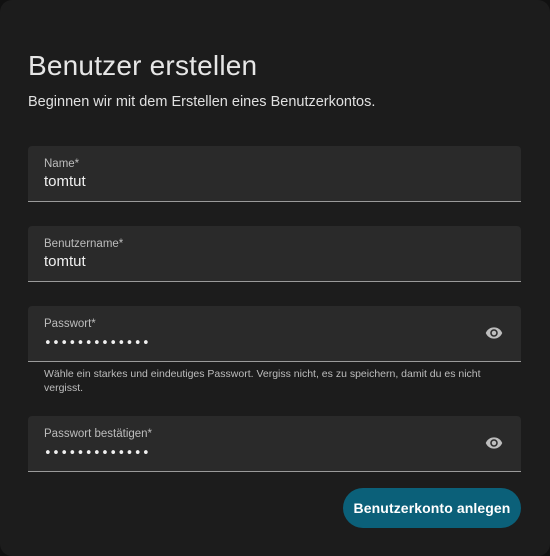  I want to click on password-field: Passwort* •••••••••••••, so click(274, 334).